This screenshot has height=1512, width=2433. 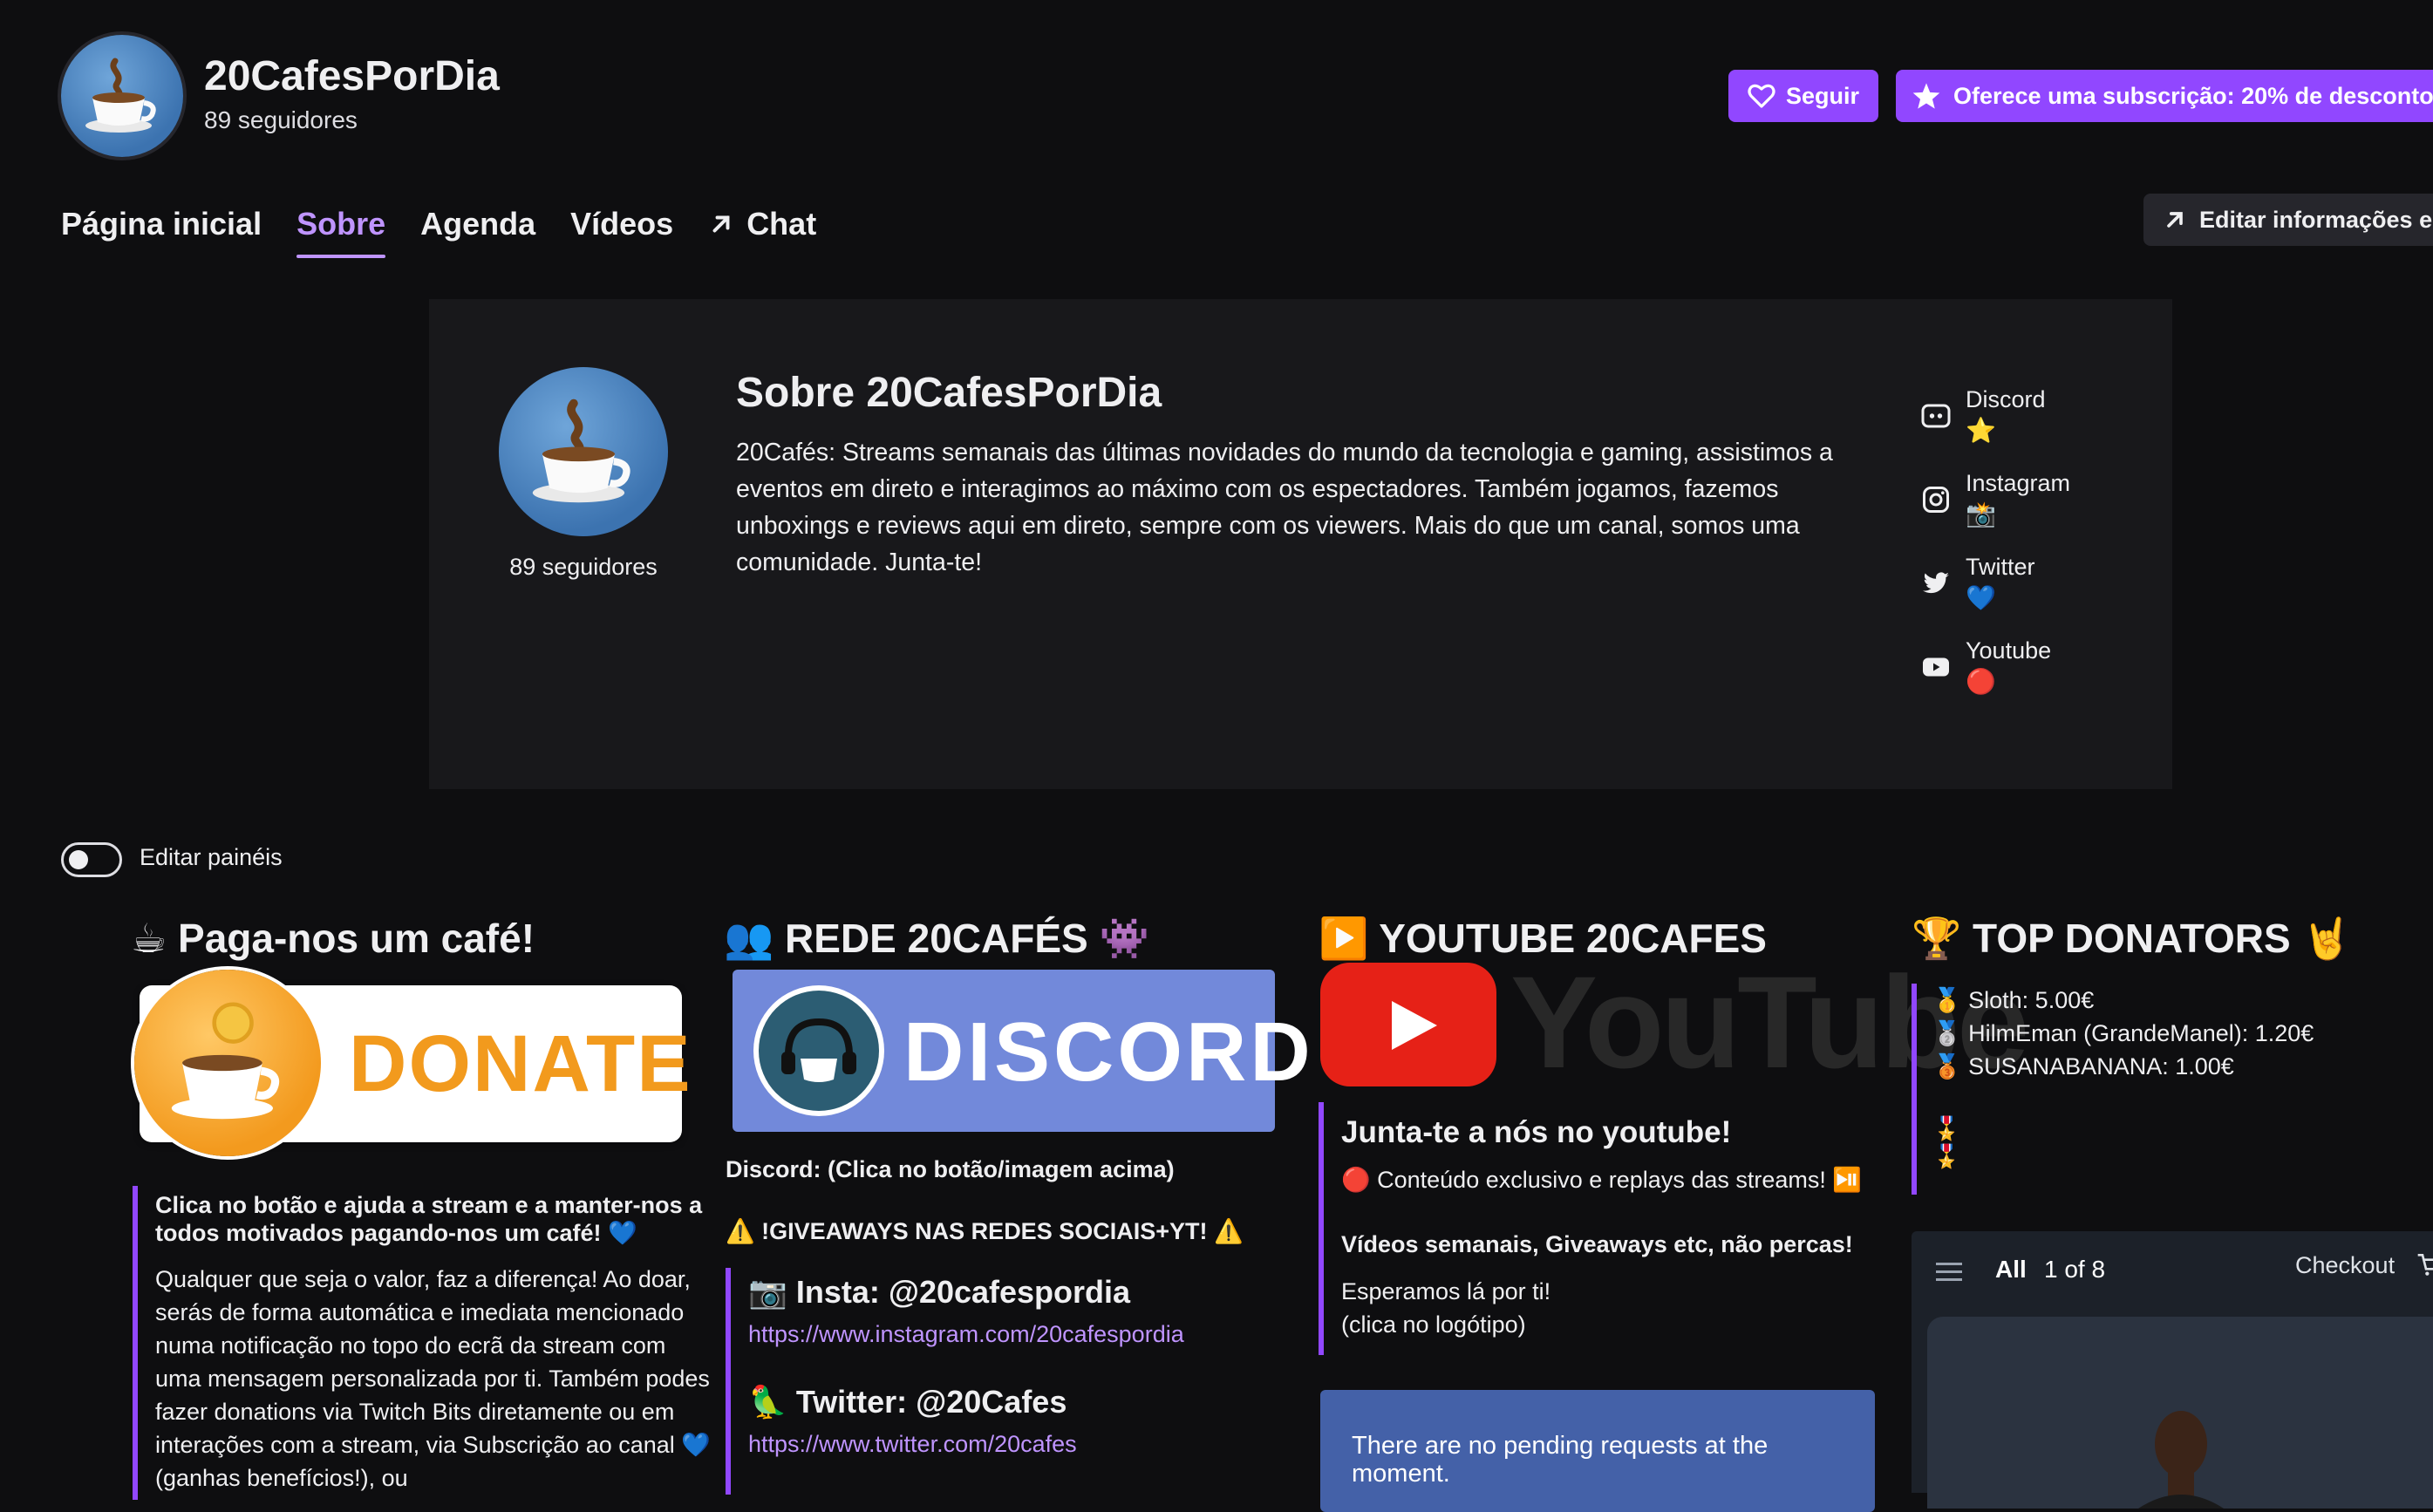 I want to click on about-title: Sobre 20CafesPorDia, so click(x=949, y=393).